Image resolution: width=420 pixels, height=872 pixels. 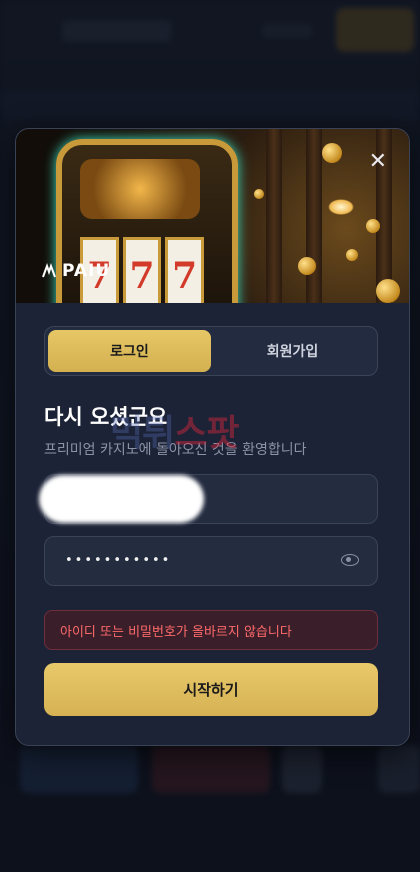 I want to click on watermark-prefix: 먹튀, so click(x=142, y=433).